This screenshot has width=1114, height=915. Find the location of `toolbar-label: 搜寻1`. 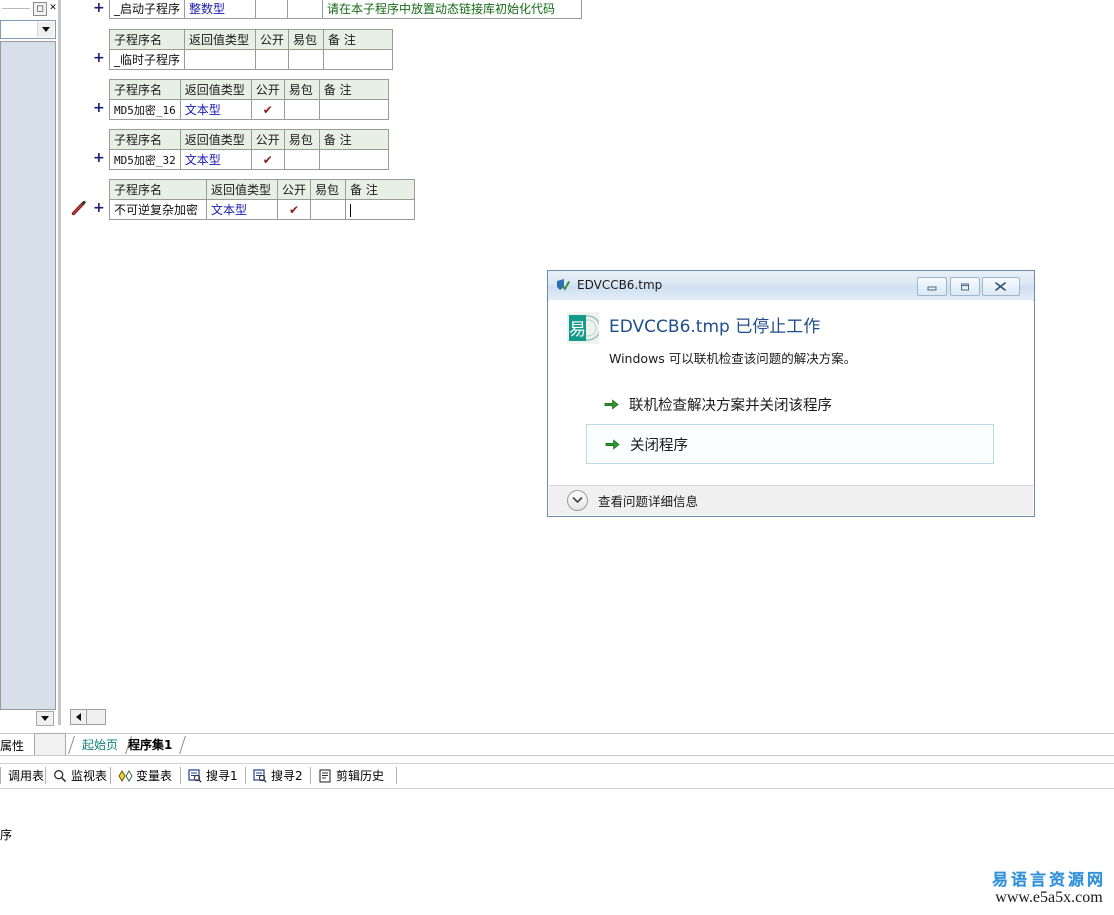

toolbar-label: 搜寻1 is located at coordinates (222, 776).